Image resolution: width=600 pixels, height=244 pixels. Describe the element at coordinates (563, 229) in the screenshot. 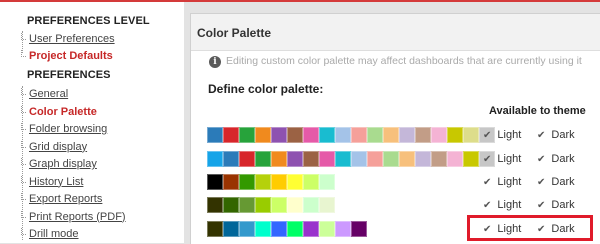

I see `theme-dark-label: Dark` at that location.